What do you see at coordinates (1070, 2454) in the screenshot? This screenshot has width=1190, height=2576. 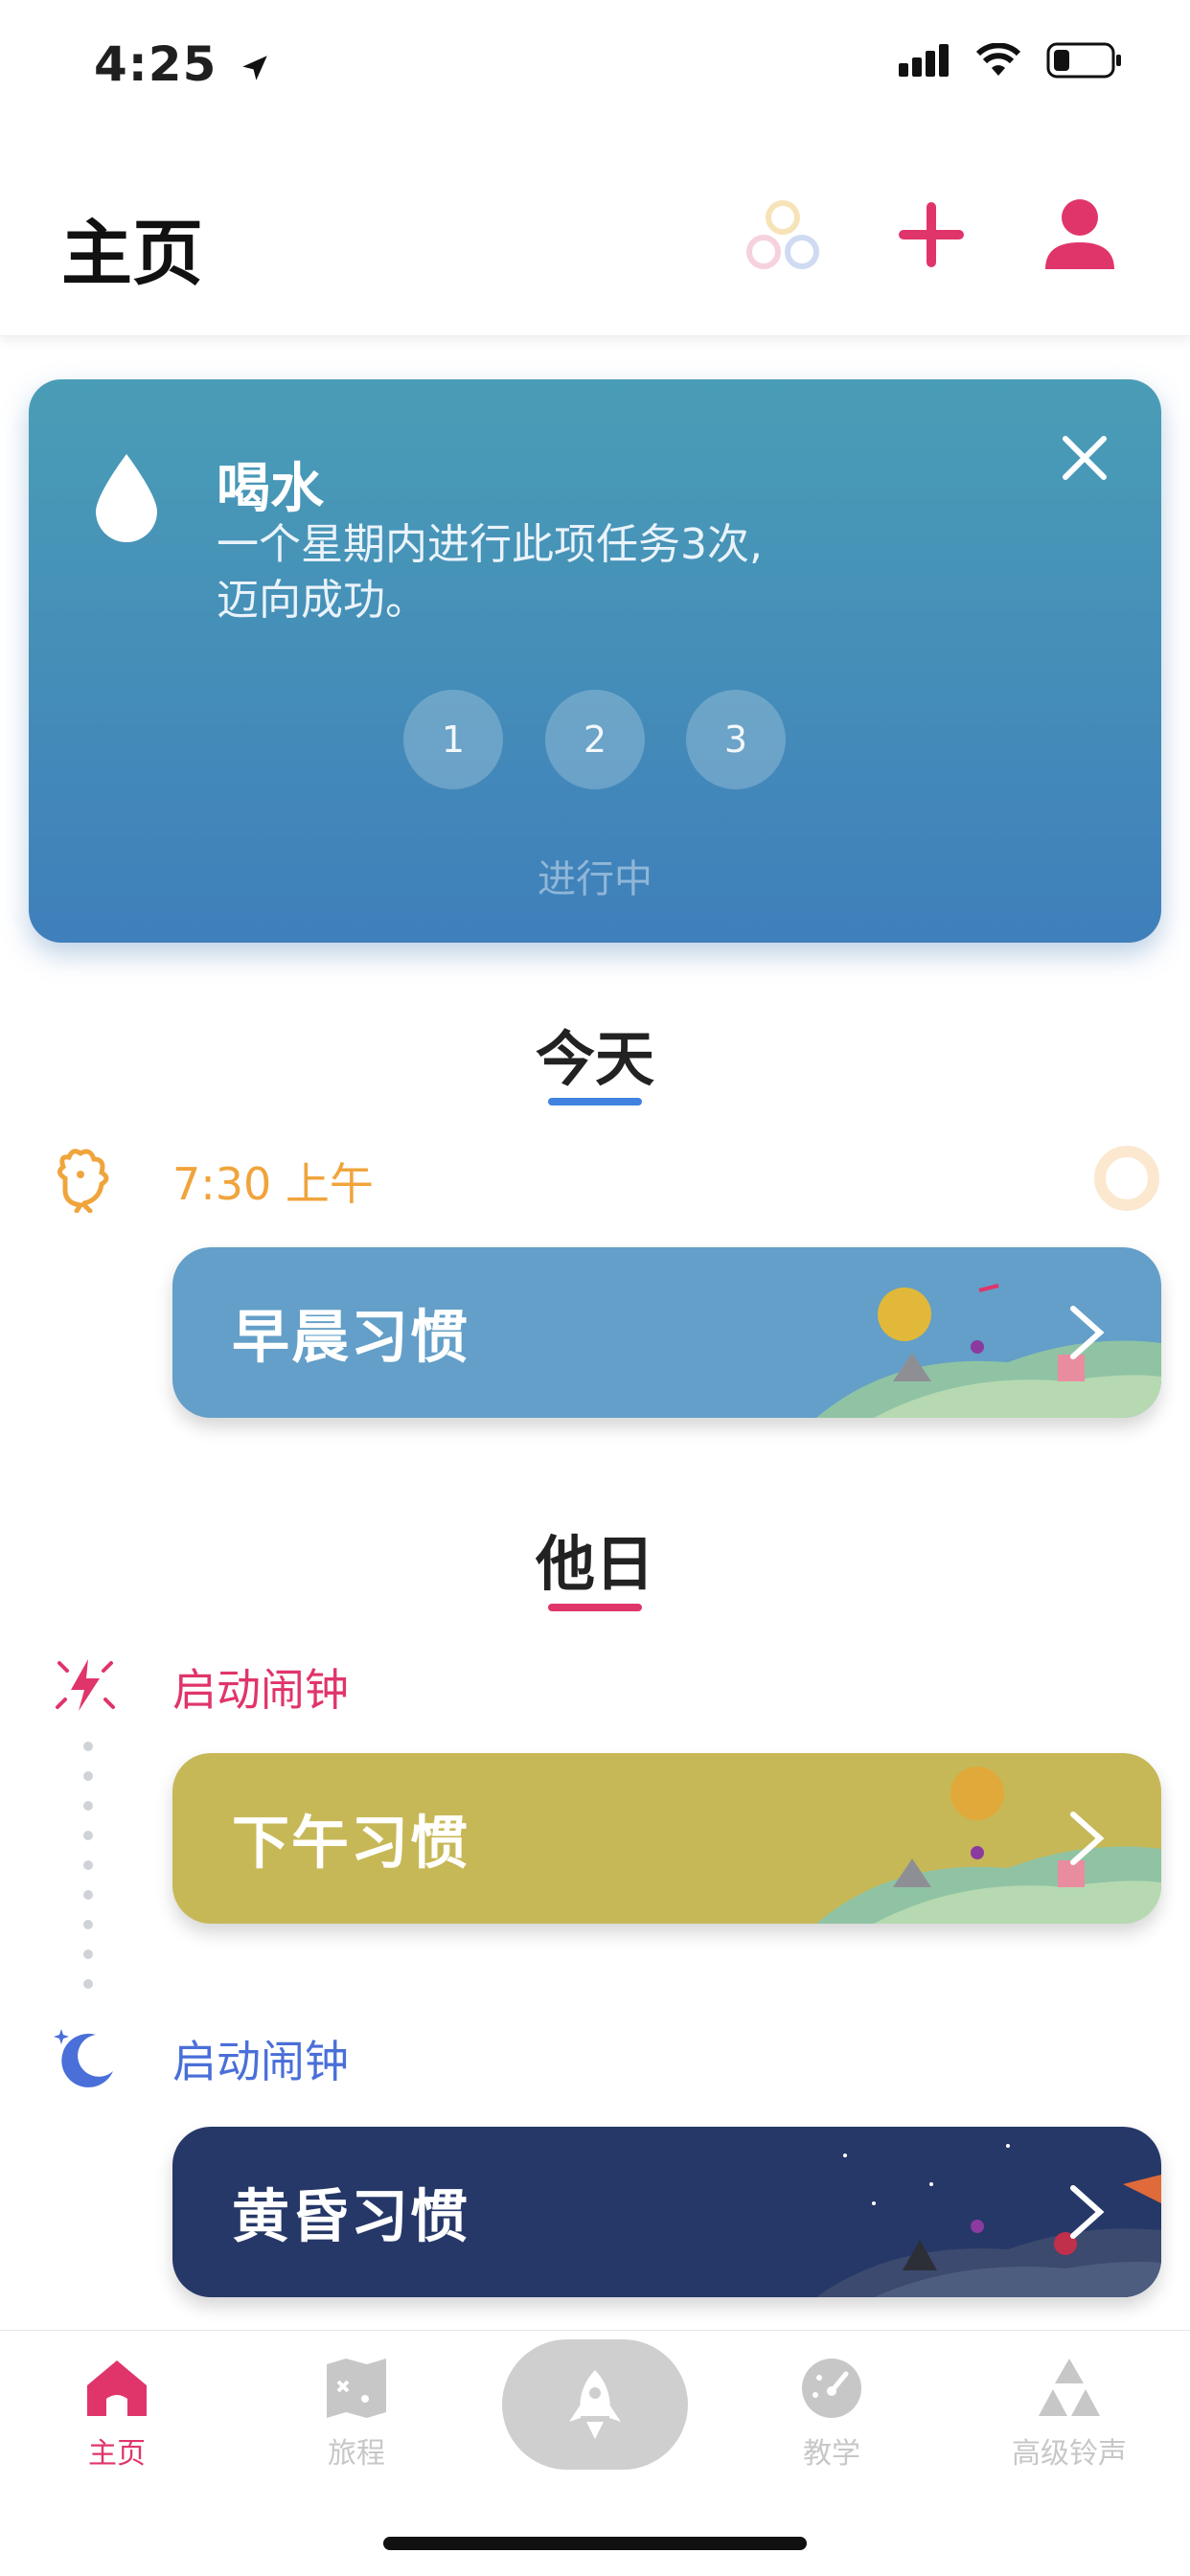 I see `tab-ringtones-label: 高级铃声` at bounding box center [1070, 2454].